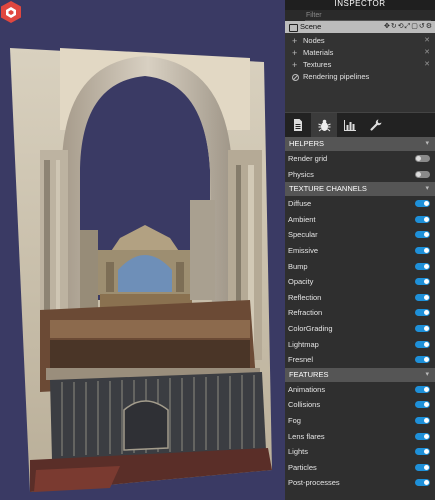  I want to click on property-label: Post-processes, so click(314, 483).